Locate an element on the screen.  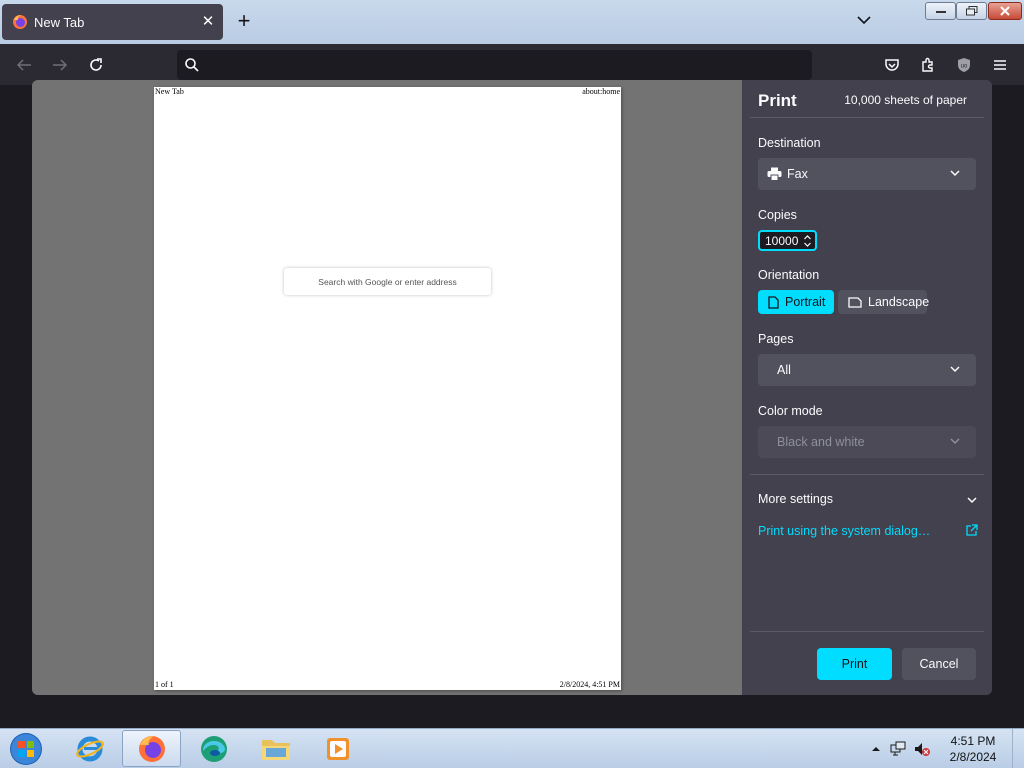
puzzle-icon is located at coordinates (927, 64).